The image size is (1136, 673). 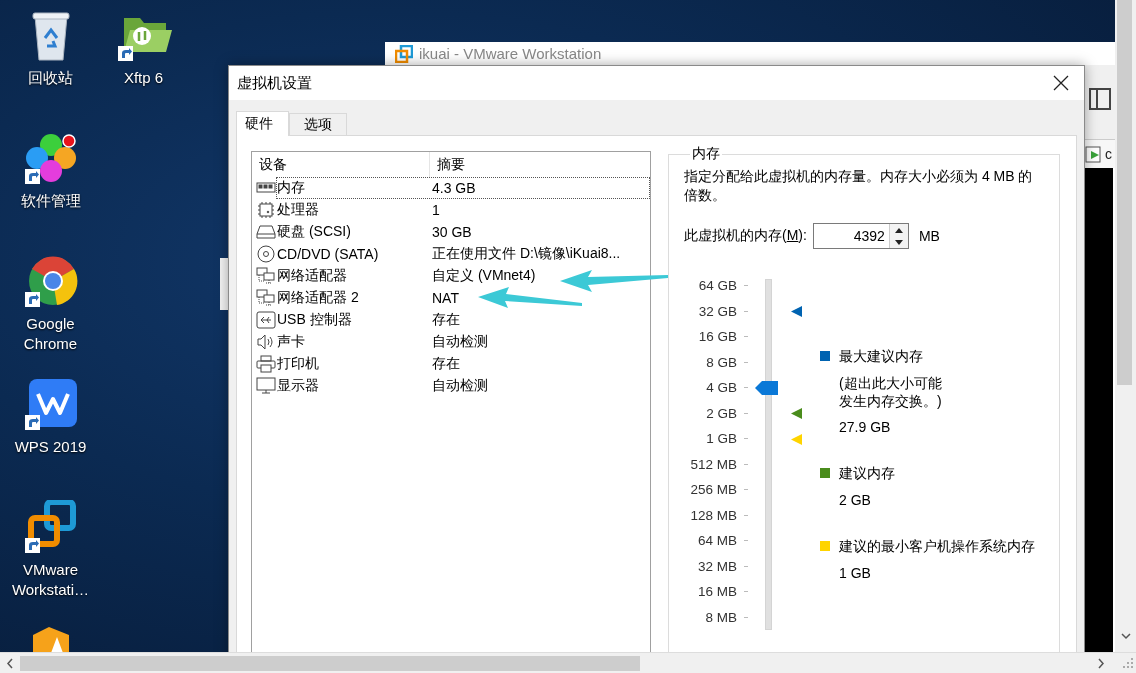 What do you see at coordinates (891, 392) in the screenshot?
I see `legend-note: (超出此大小可能发生内存交换。)` at bounding box center [891, 392].